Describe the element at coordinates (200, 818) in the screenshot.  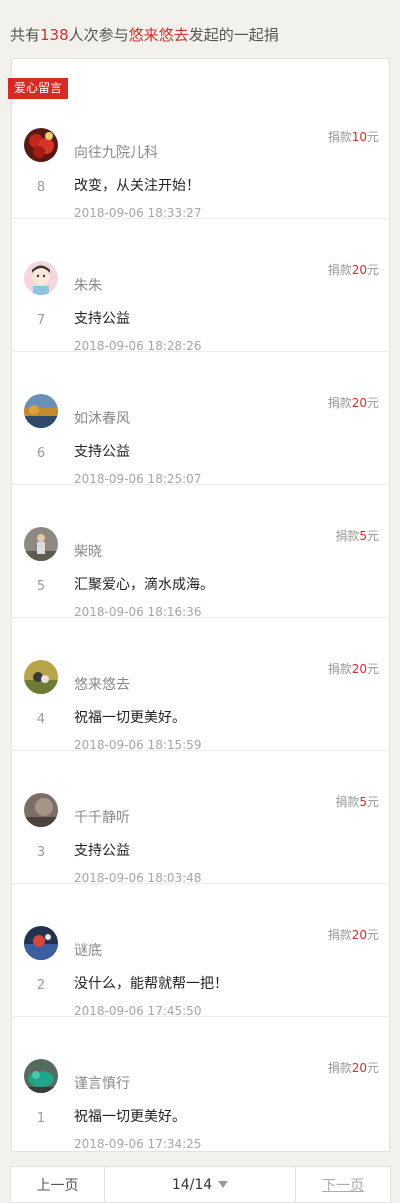
I see `list-item: 3 千千静听 捐款5元 支持公益 2018-09-06 18:03:48` at that location.